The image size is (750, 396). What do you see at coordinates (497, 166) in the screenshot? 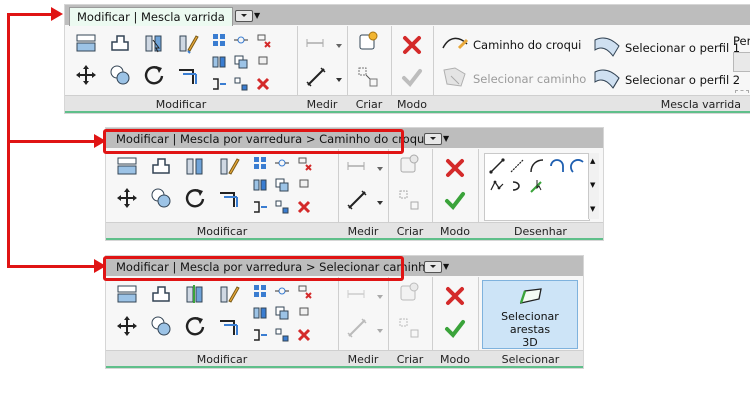
I see `line-icon` at bounding box center [497, 166].